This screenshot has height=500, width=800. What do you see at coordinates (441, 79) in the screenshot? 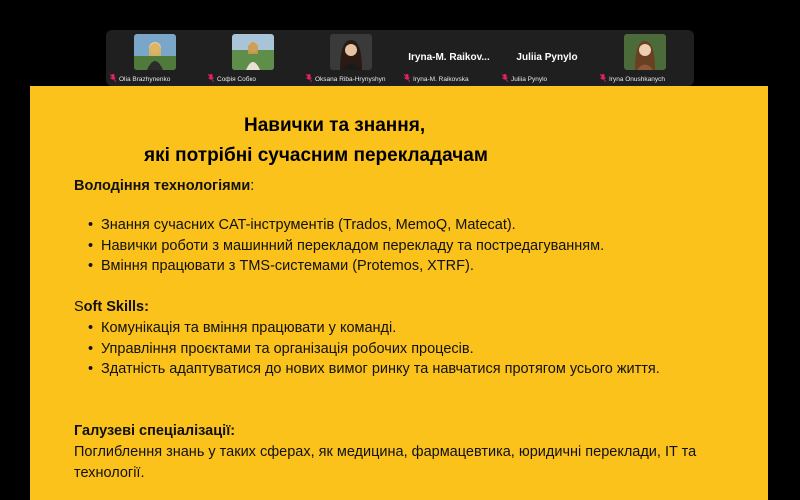
I see `participant-name: Iryna-M. Raikovska` at bounding box center [441, 79].